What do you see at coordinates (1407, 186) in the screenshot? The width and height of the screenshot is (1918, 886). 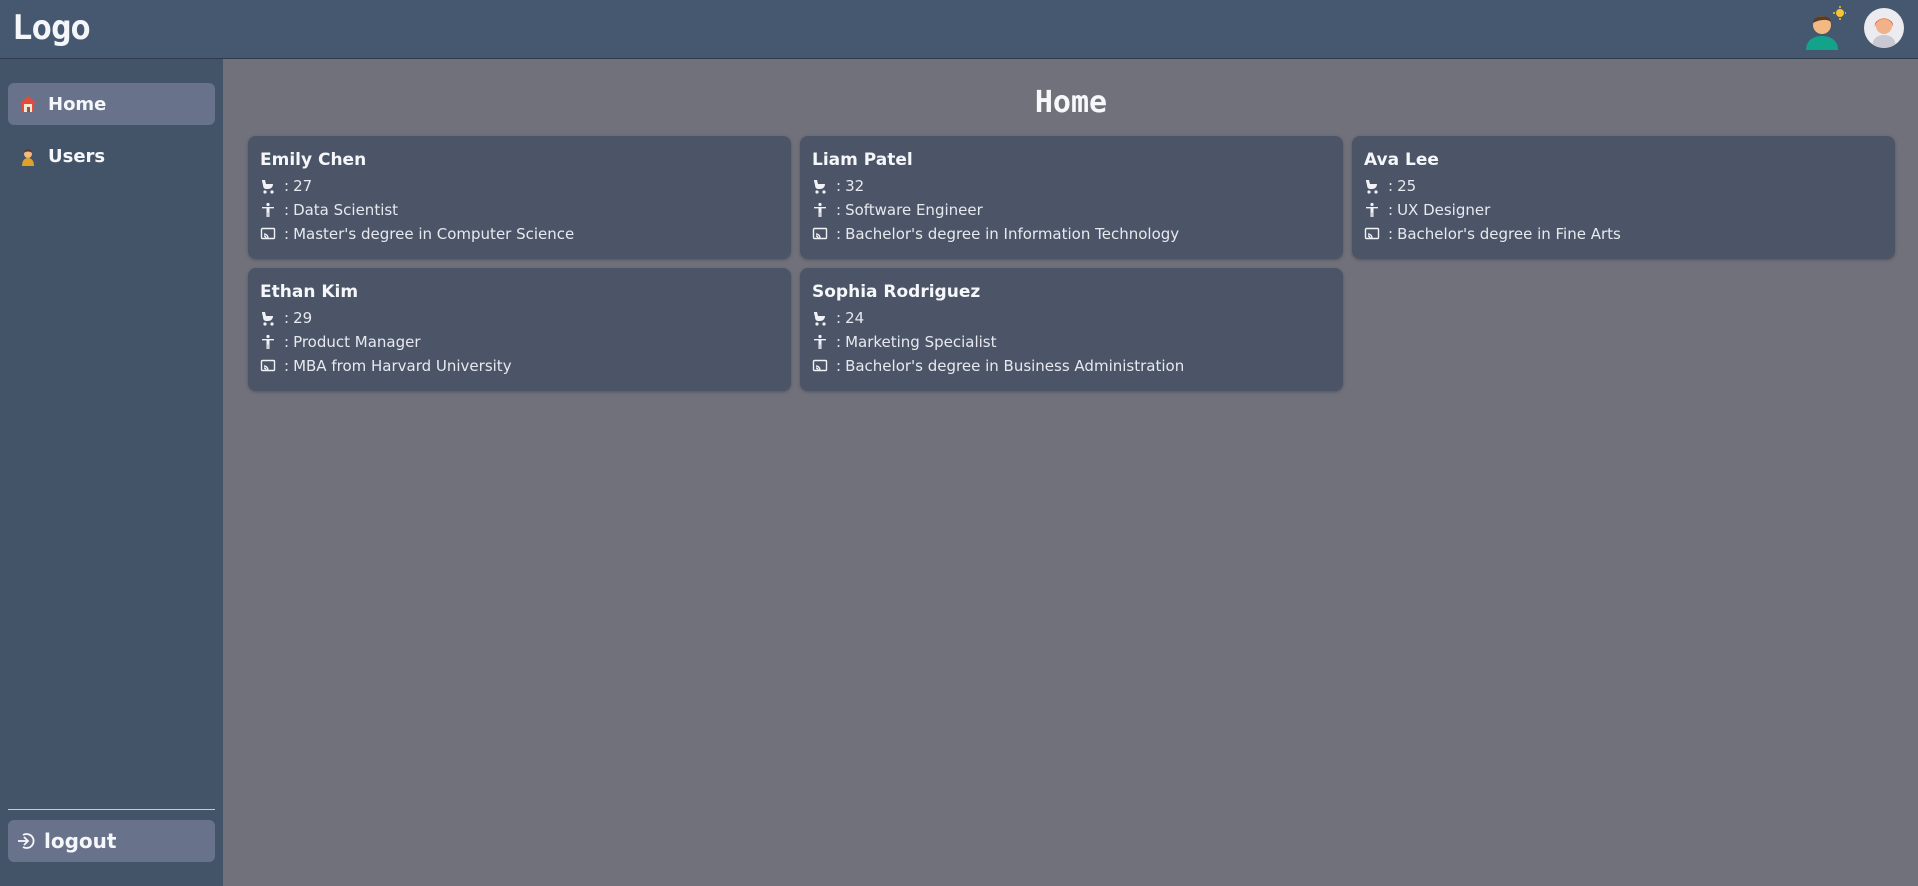 I see `age-value: 25` at bounding box center [1407, 186].